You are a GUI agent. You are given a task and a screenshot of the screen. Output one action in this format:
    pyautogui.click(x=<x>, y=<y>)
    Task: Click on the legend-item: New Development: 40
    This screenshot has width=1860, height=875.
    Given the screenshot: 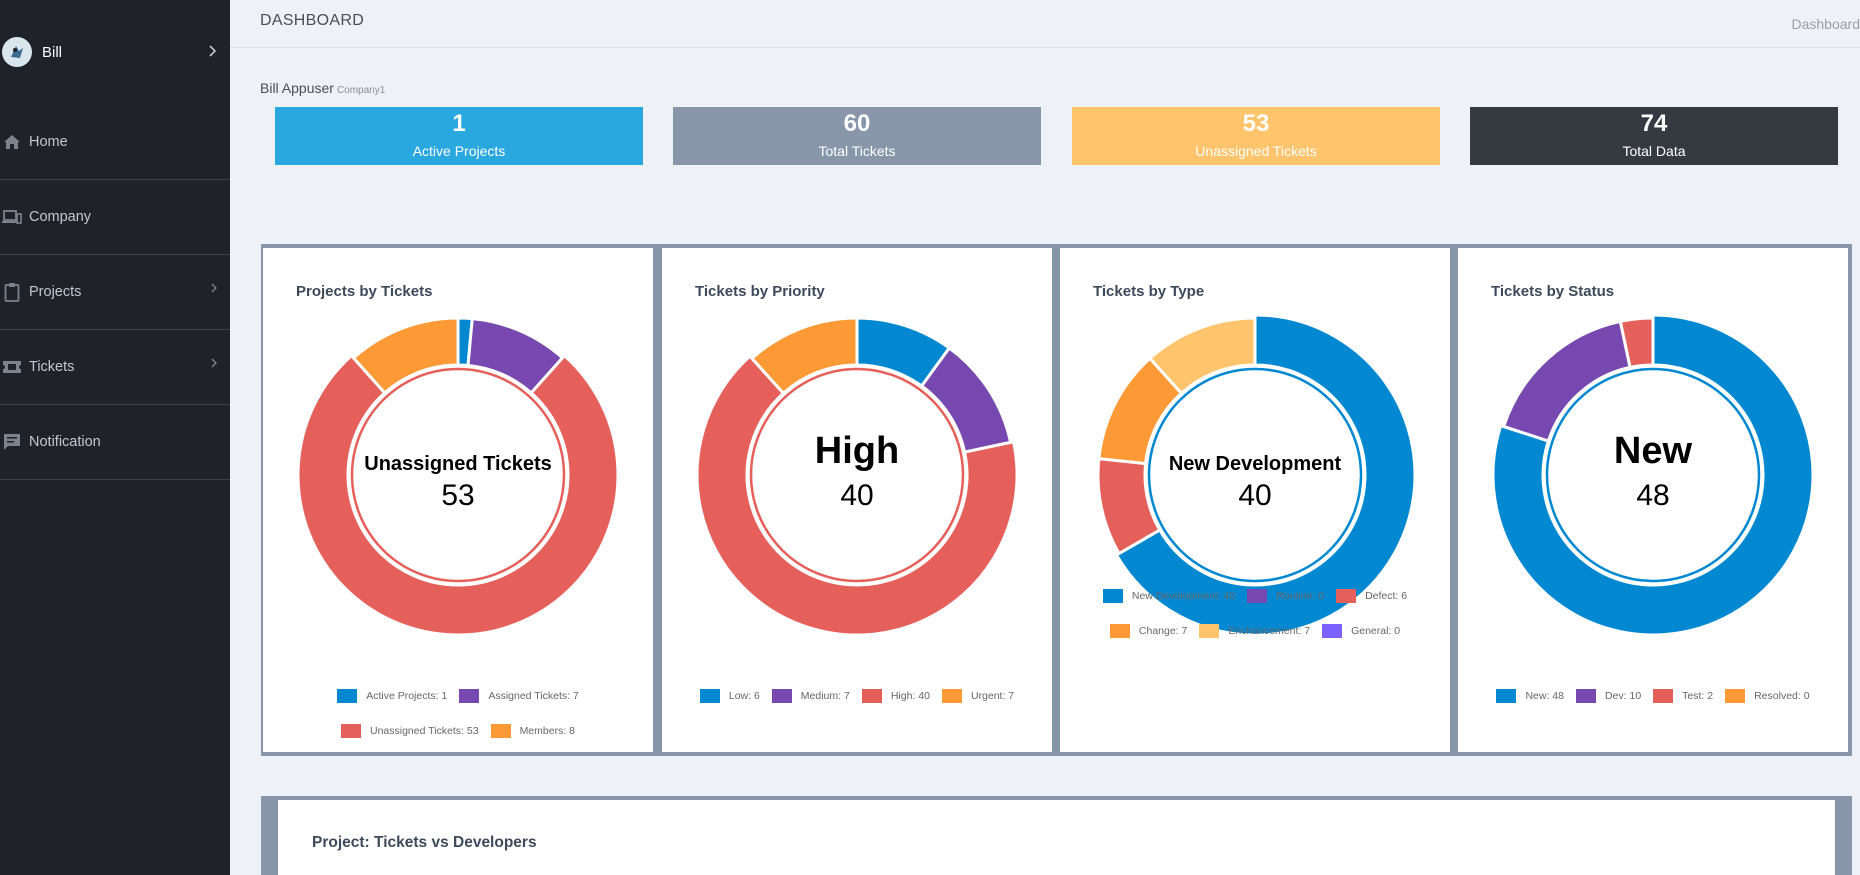 What is the action you would take?
    pyautogui.click(x=1169, y=596)
    